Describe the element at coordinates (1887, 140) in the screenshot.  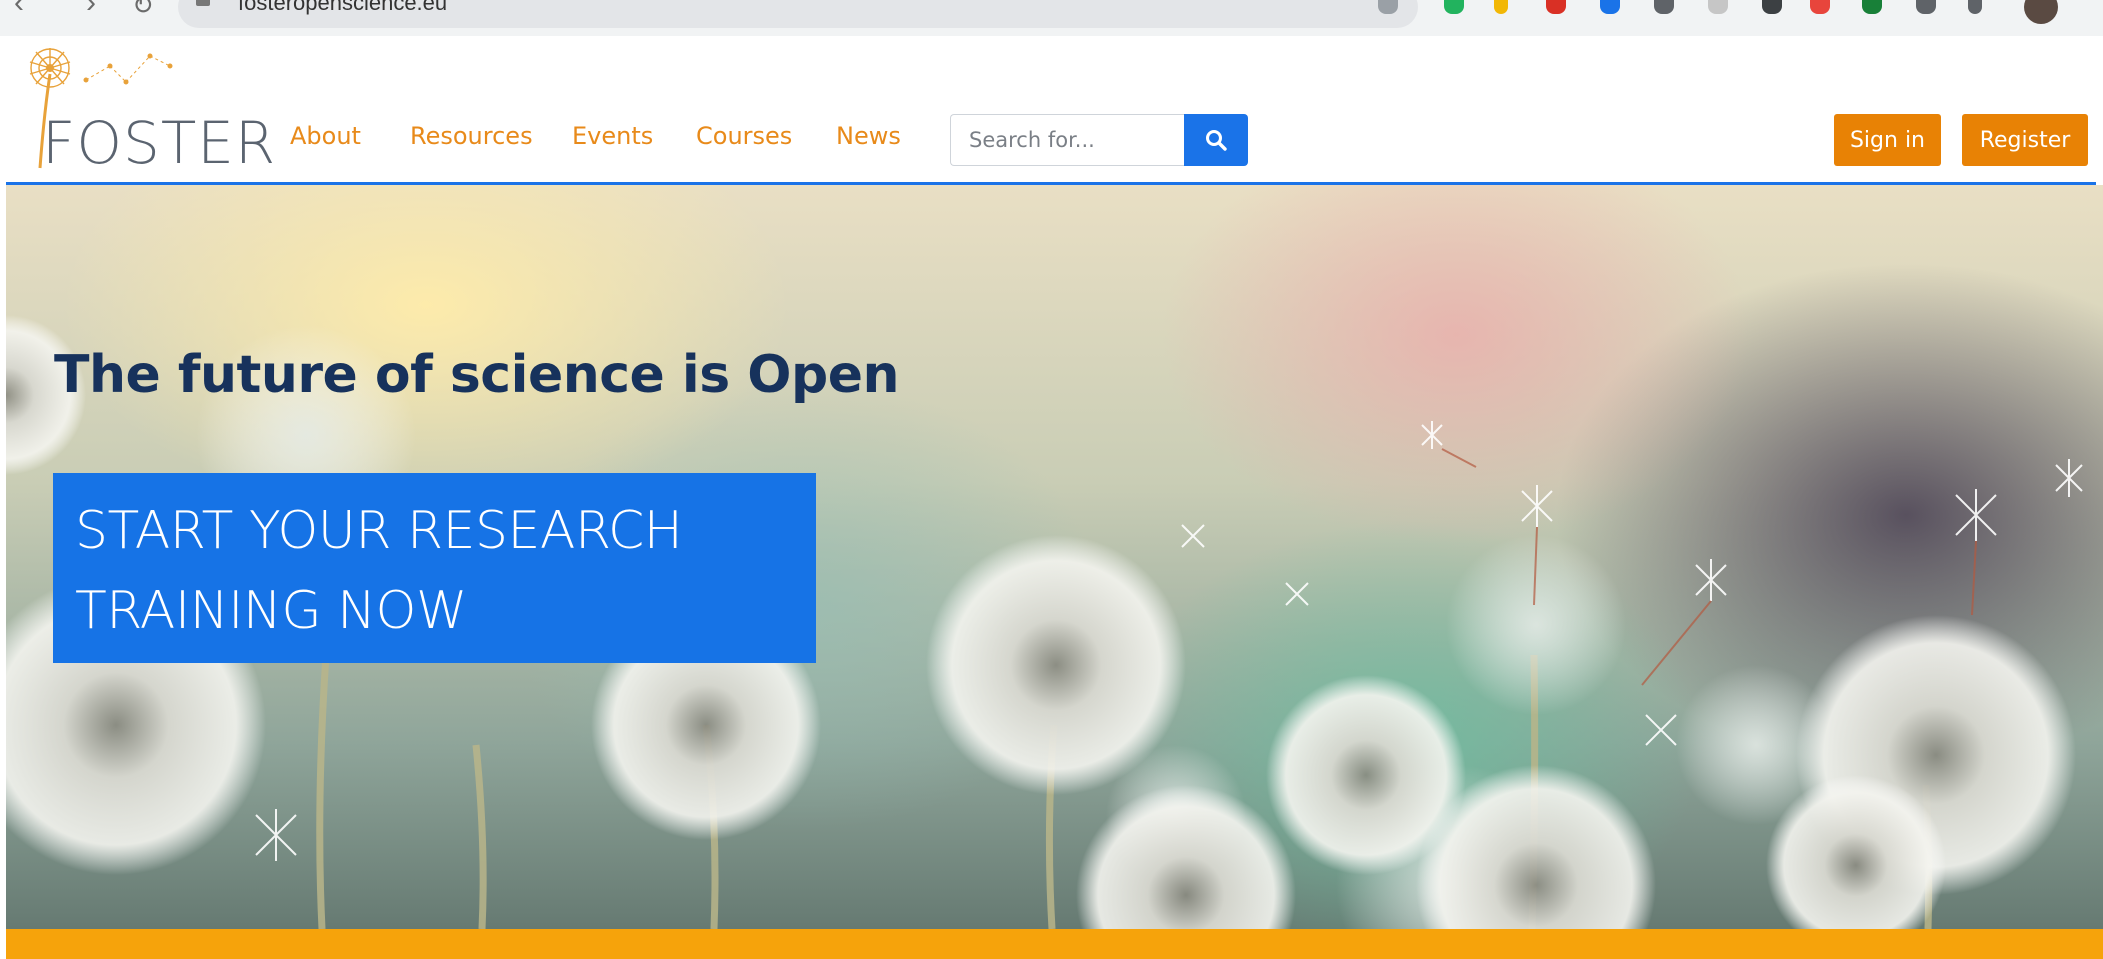
I see `sign-in-button: Sign in` at that location.